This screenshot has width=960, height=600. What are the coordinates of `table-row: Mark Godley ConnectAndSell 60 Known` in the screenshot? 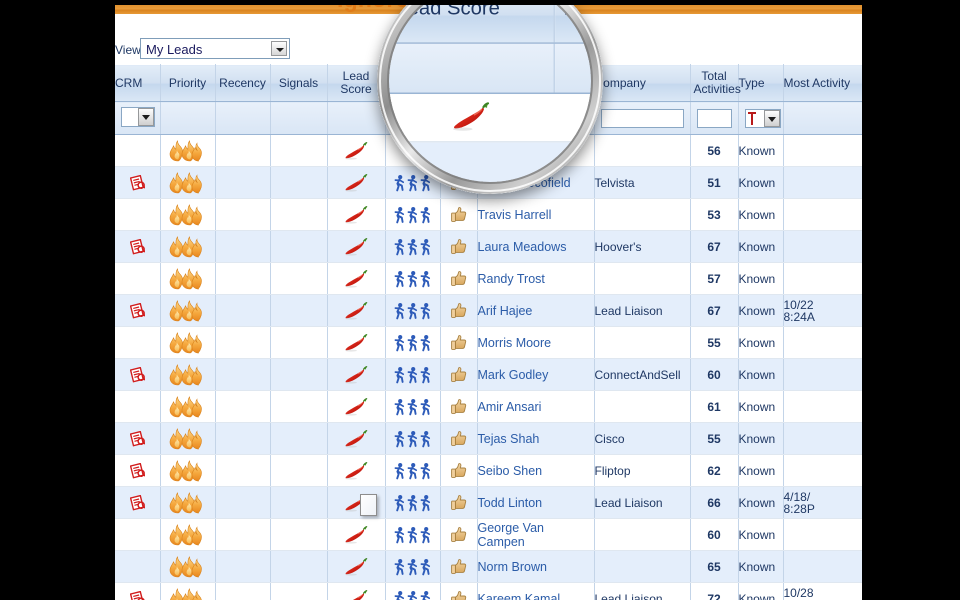 It's located at (488, 374).